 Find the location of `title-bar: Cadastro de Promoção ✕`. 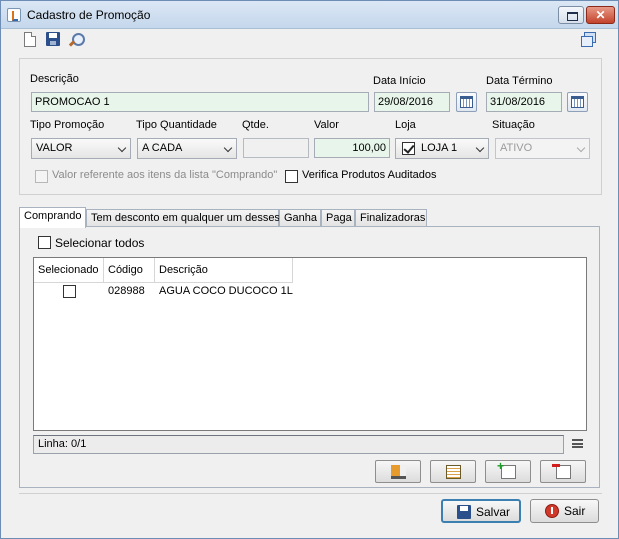

title-bar: Cadastro de Promoção ✕ is located at coordinates (309, 15).